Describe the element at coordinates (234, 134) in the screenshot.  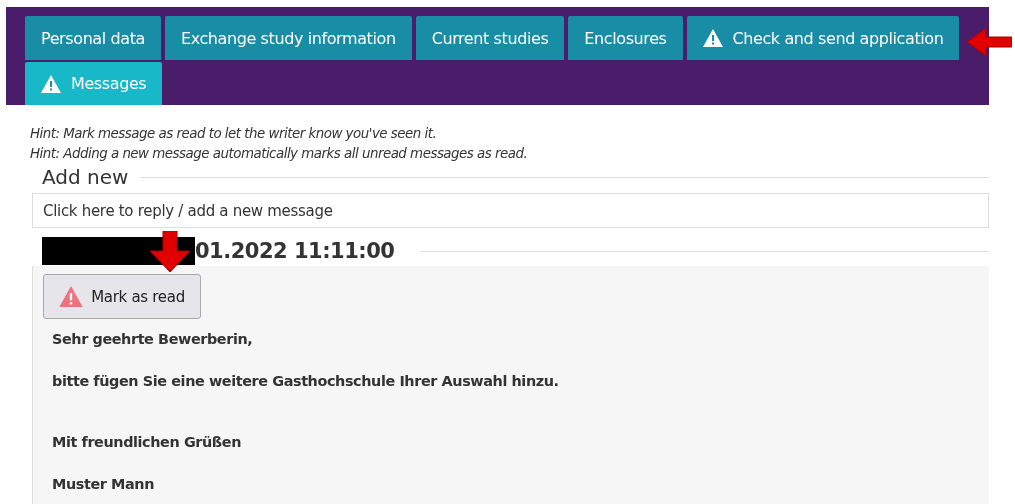
I see `hint-text: Hint: Mark message as read to let the writer know you've seen it.` at that location.